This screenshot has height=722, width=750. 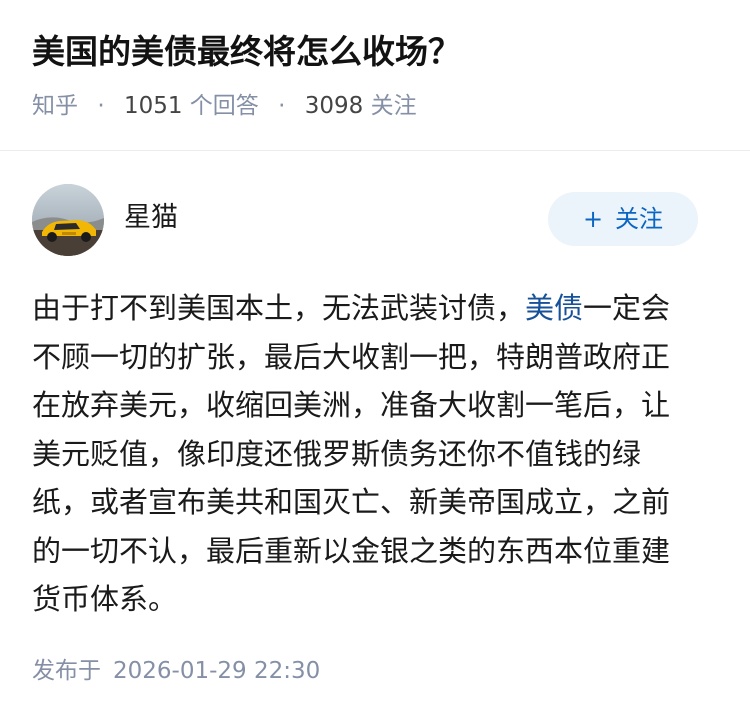 I want to click on published-label: 发布于, so click(x=66, y=671).